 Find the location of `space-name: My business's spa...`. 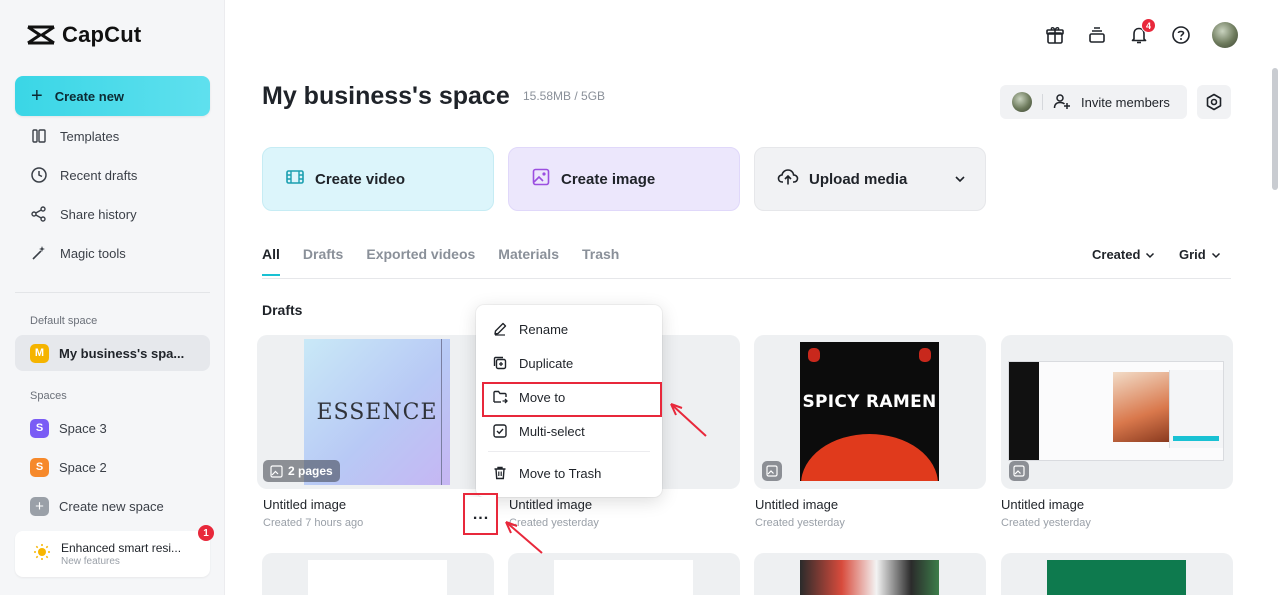

space-name: My business's spa... is located at coordinates (122, 353).